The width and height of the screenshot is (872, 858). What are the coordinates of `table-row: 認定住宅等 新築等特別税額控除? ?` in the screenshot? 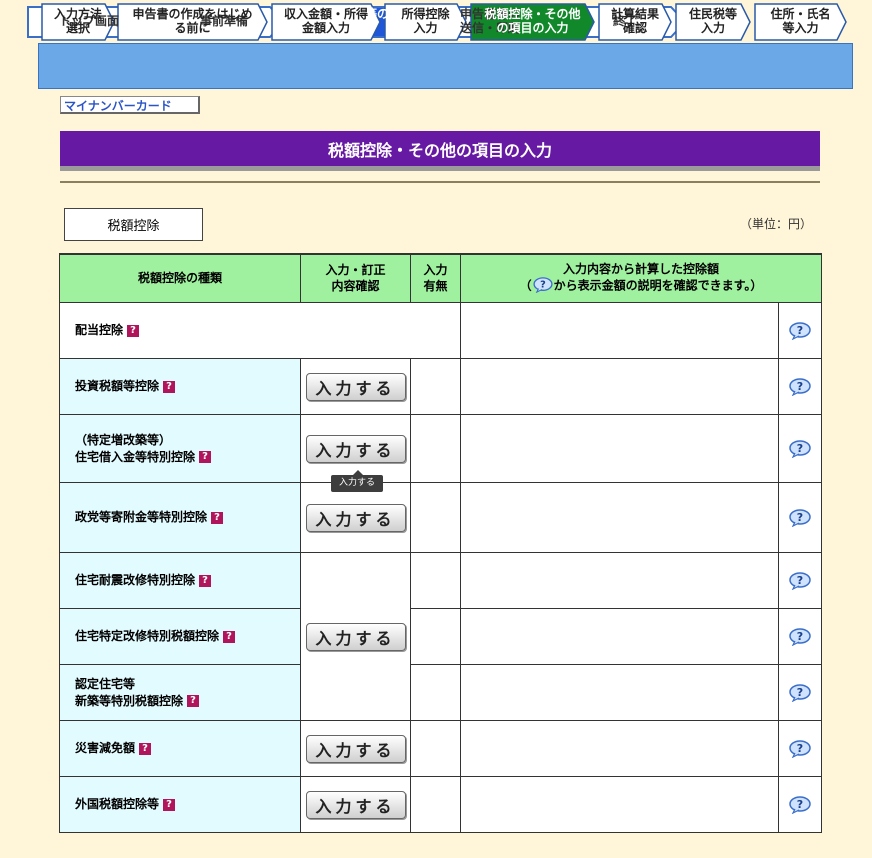 It's located at (441, 692).